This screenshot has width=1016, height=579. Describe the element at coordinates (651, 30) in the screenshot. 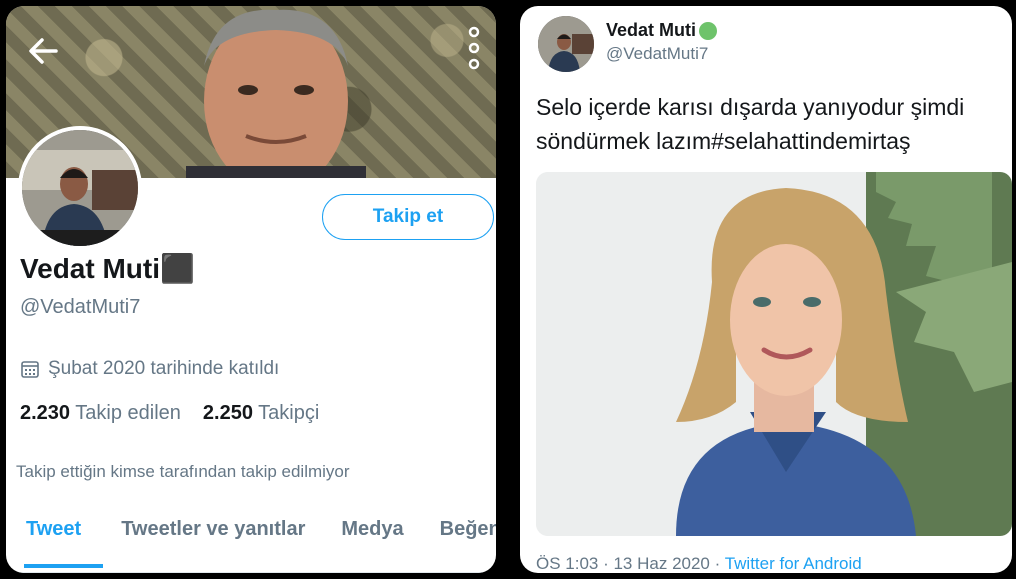

I see `tweet-author-name-text: Vedat Muti` at that location.